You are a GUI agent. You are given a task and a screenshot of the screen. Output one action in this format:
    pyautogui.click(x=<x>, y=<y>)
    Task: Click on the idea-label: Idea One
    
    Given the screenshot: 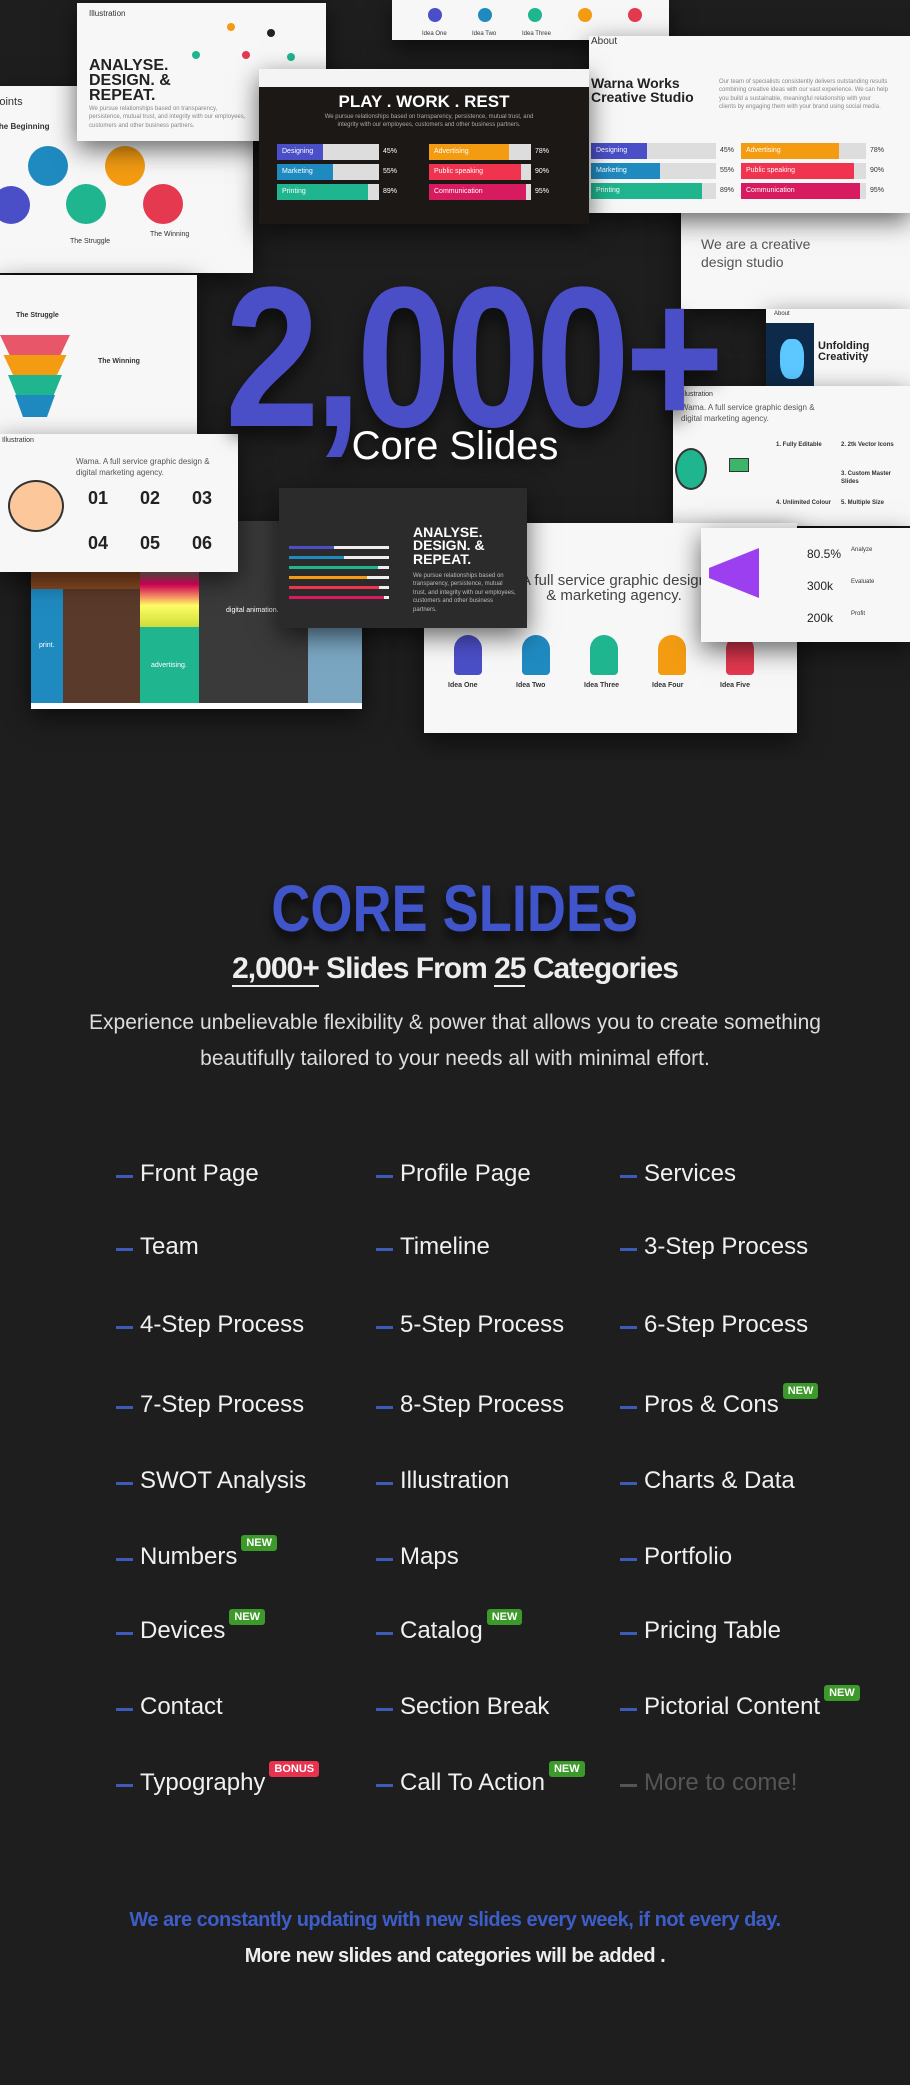 What is the action you would take?
    pyautogui.click(x=463, y=685)
    